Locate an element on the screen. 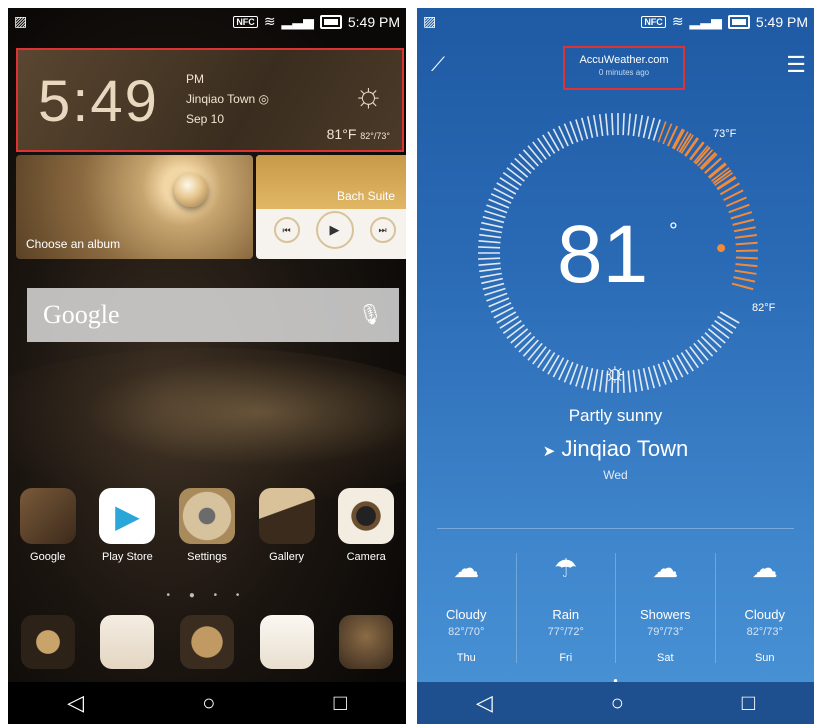 This screenshot has height=724, width=814. next-track-button: ⏭ is located at coordinates (382, 230).